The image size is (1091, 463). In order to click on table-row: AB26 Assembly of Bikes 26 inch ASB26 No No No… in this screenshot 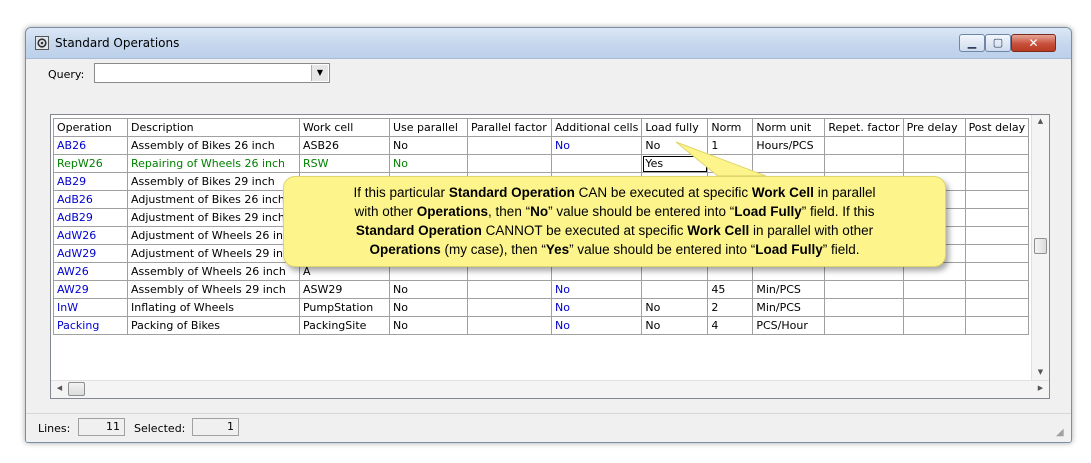, I will do `click(541, 145)`.